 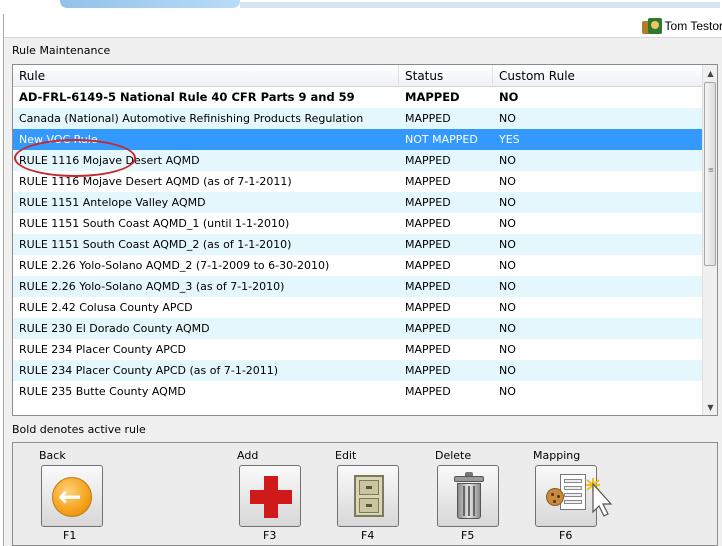 I want to click on grid-header: Rule Status Custom Rule, so click(x=358, y=76).